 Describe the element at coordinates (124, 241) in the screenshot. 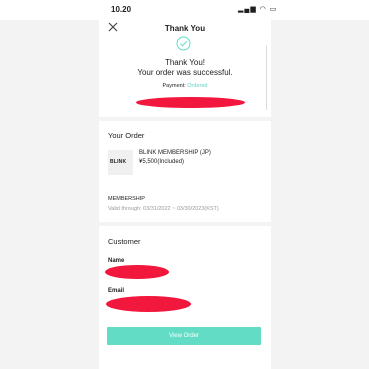

I see `customer-heading: Customer` at that location.